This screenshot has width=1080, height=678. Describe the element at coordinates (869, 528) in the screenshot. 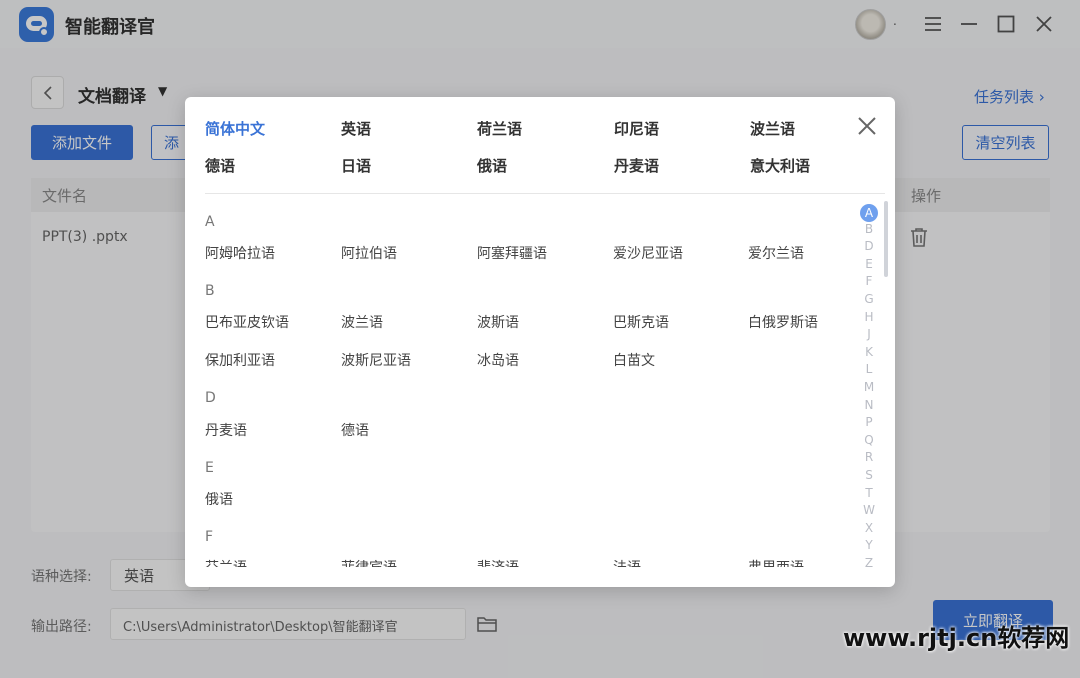

I see `alphabet-index-letter: X` at that location.